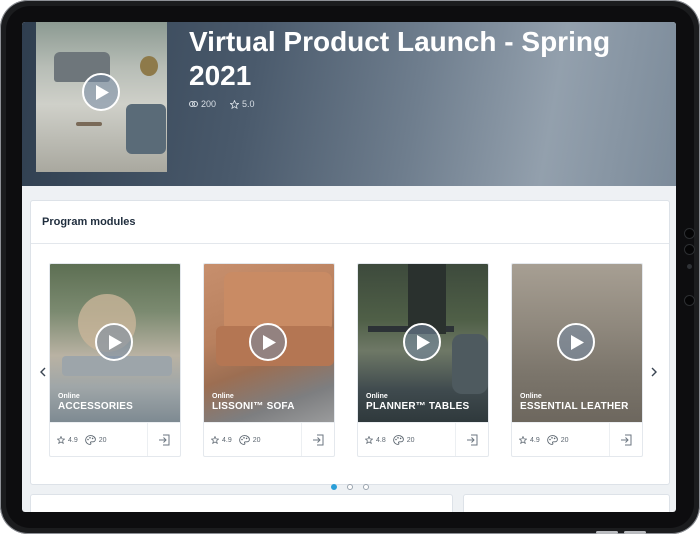 This screenshot has width=700, height=536. I want to click on module-label: Online PLANNER™ TABLES, so click(417, 402).